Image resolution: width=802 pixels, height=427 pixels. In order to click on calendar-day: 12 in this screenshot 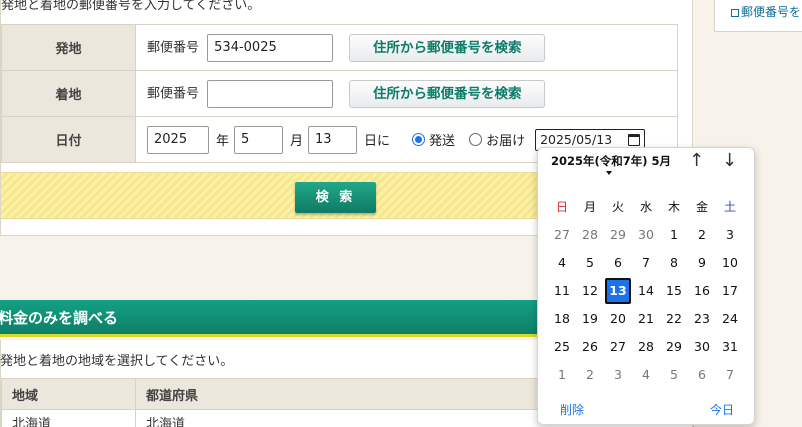, I will do `click(590, 291)`.